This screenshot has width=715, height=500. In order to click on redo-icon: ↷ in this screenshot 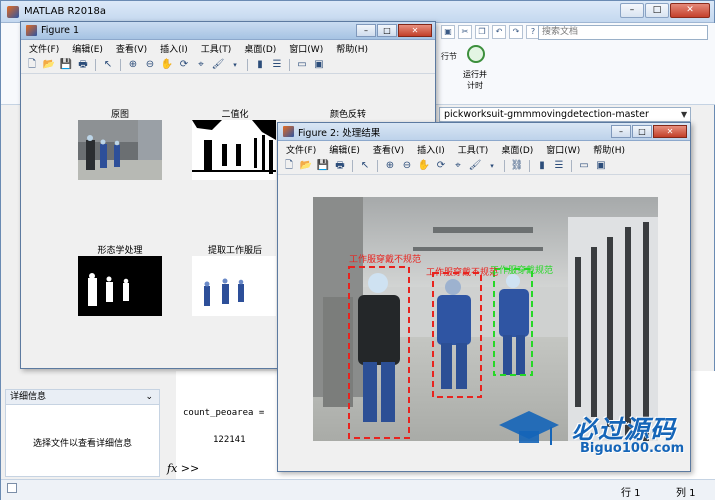, I will do `click(516, 32)`.